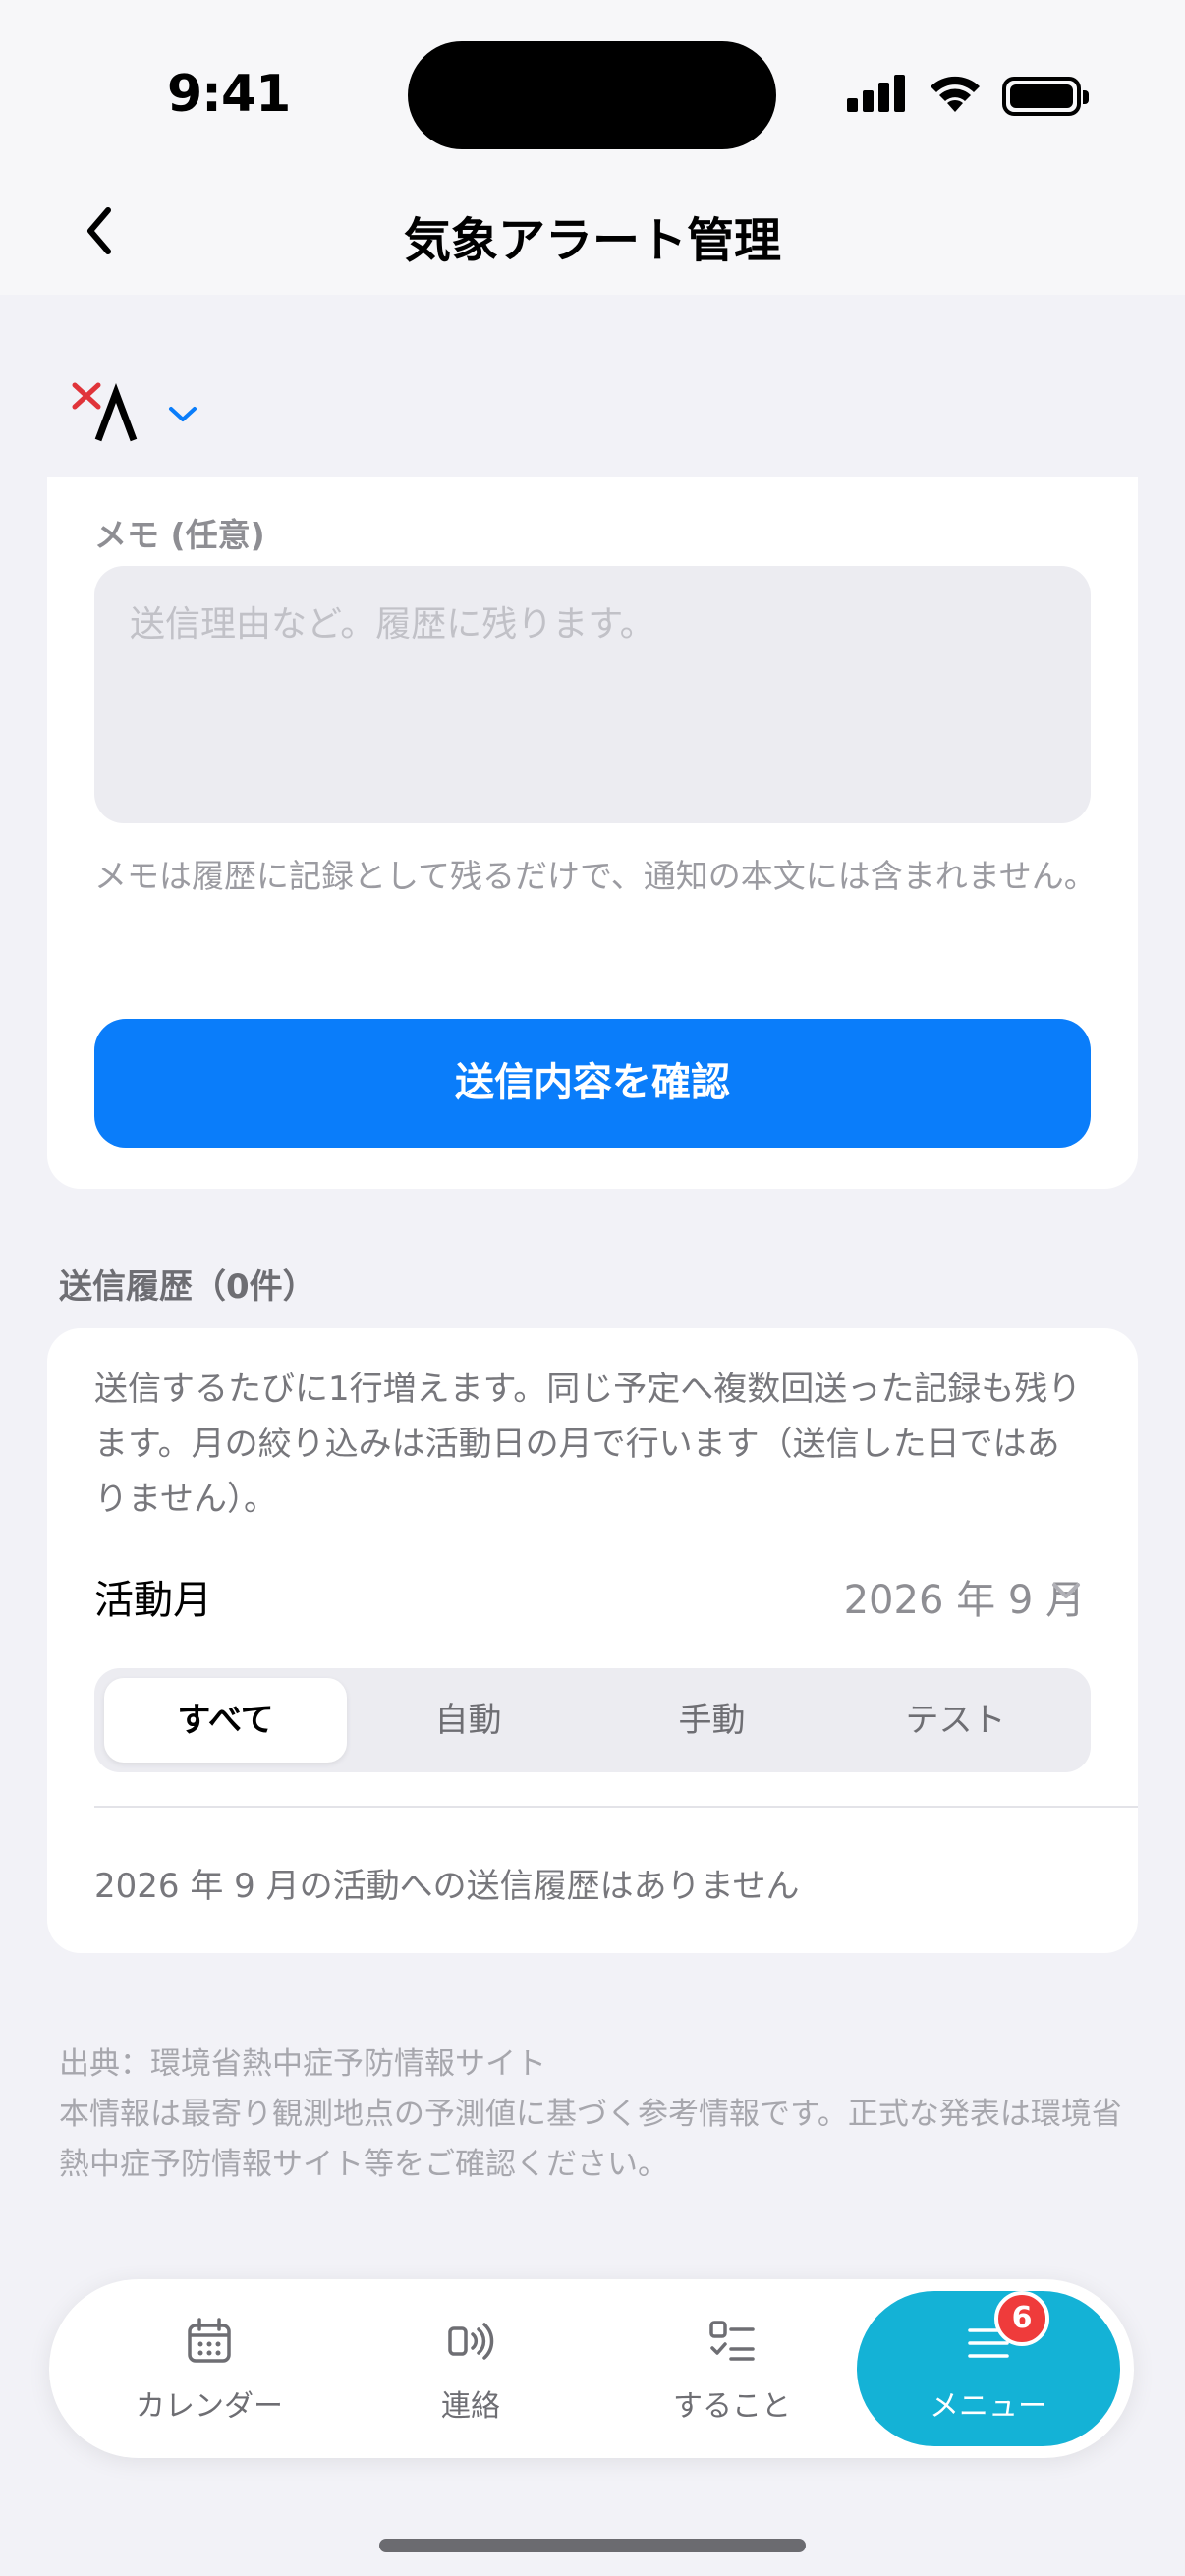 The width and height of the screenshot is (1185, 2576). Describe the element at coordinates (712, 1720) in the screenshot. I see `filter-manual: 手動` at that location.